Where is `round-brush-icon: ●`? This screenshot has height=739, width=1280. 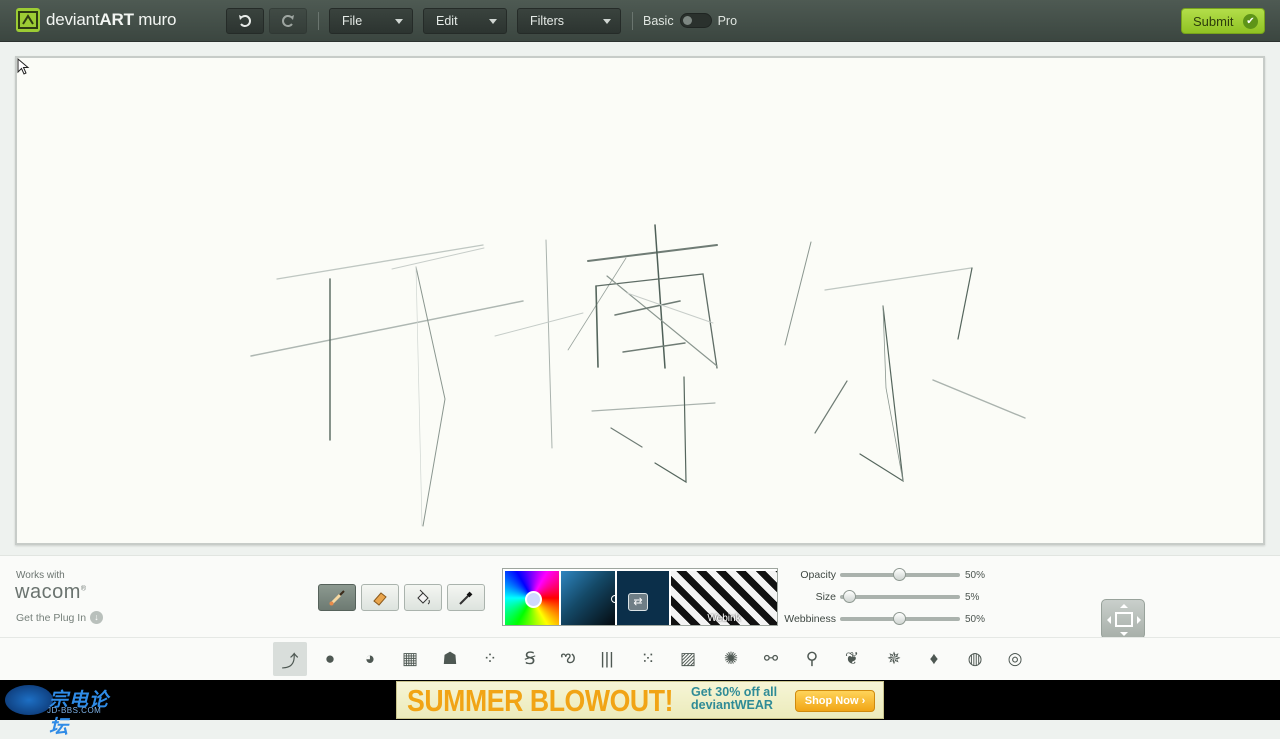
round-brush-icon: ● is located at coordinates (330, 658).